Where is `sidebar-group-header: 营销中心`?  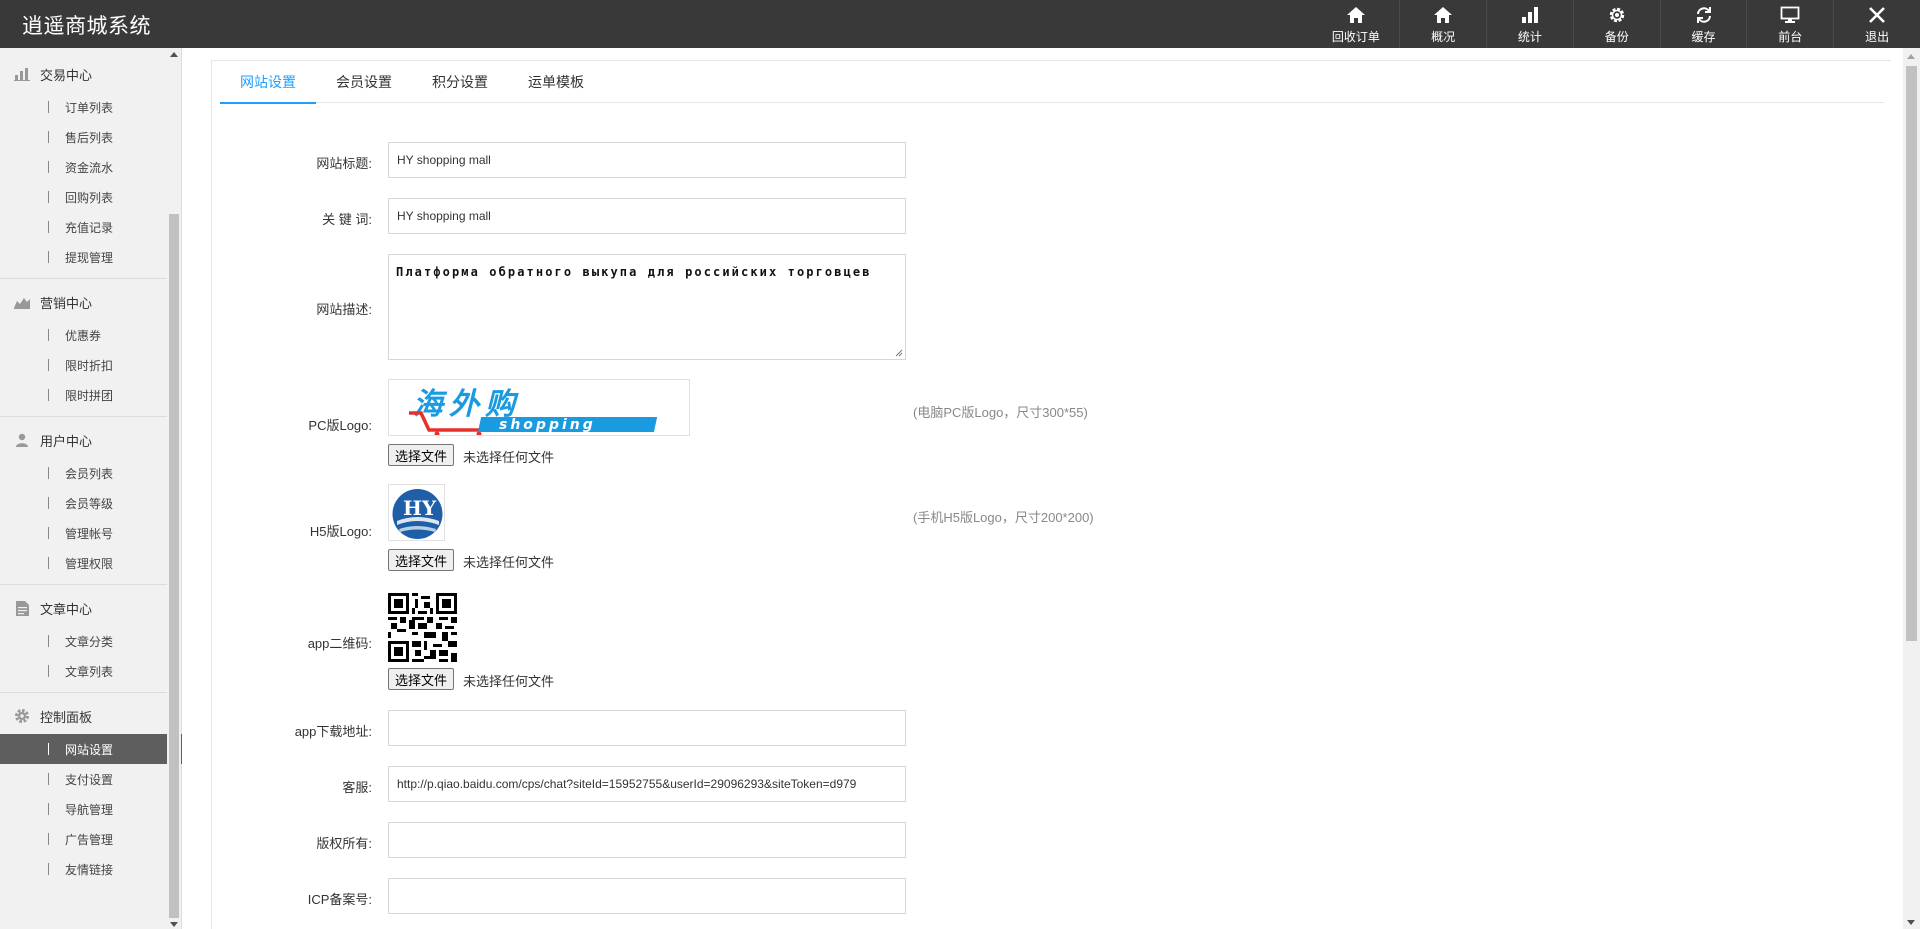
sidebar-group-header: 营销中心 is located at coordinates (91, 302).